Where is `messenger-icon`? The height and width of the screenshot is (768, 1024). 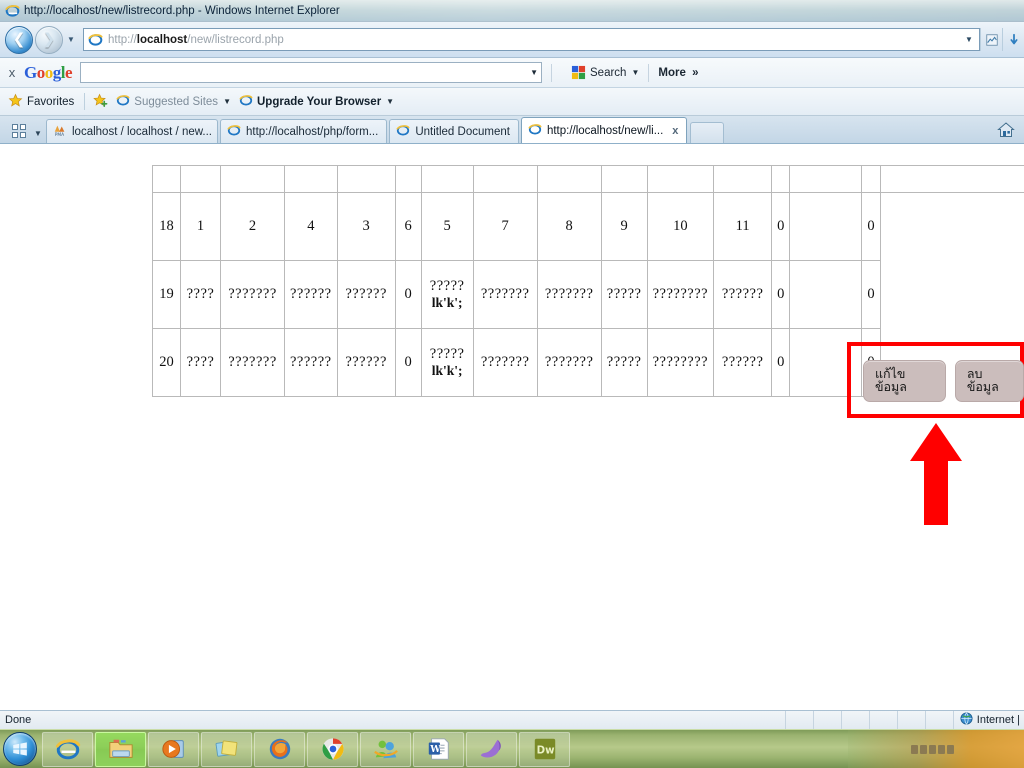 messenger-icon is located at coordinates (385, 749).